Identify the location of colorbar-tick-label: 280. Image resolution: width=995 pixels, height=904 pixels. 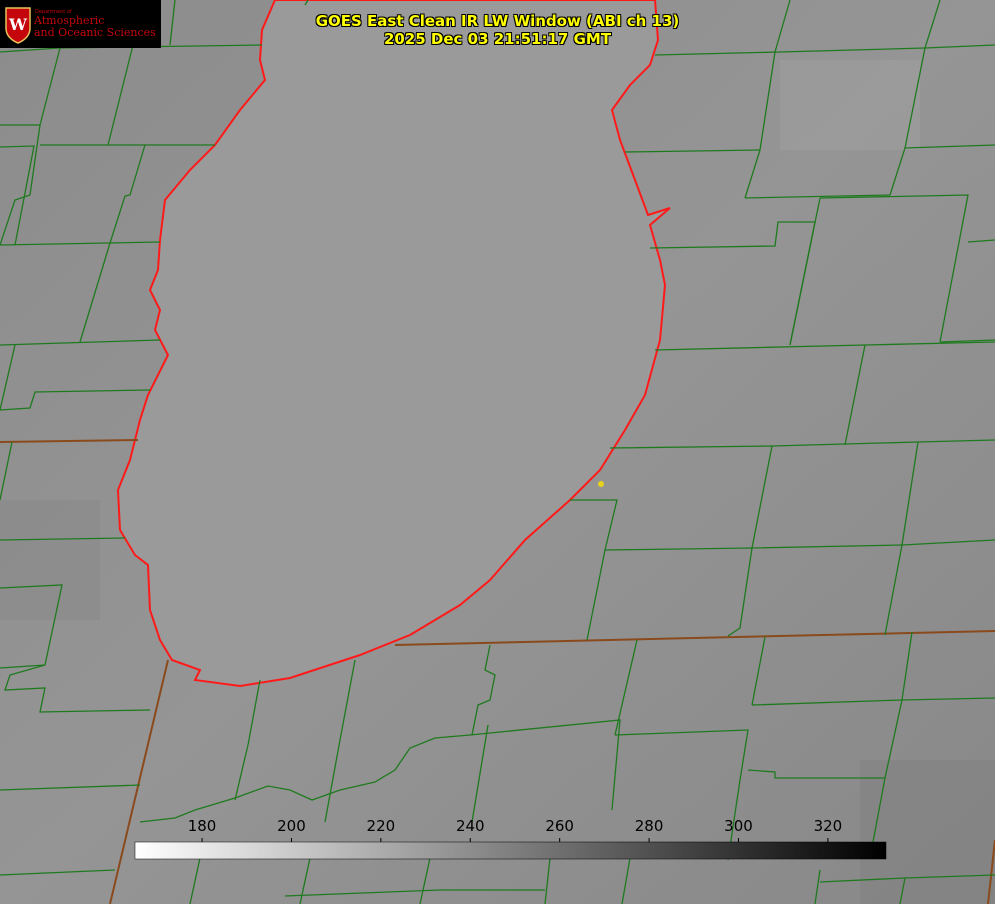
(649, 826).